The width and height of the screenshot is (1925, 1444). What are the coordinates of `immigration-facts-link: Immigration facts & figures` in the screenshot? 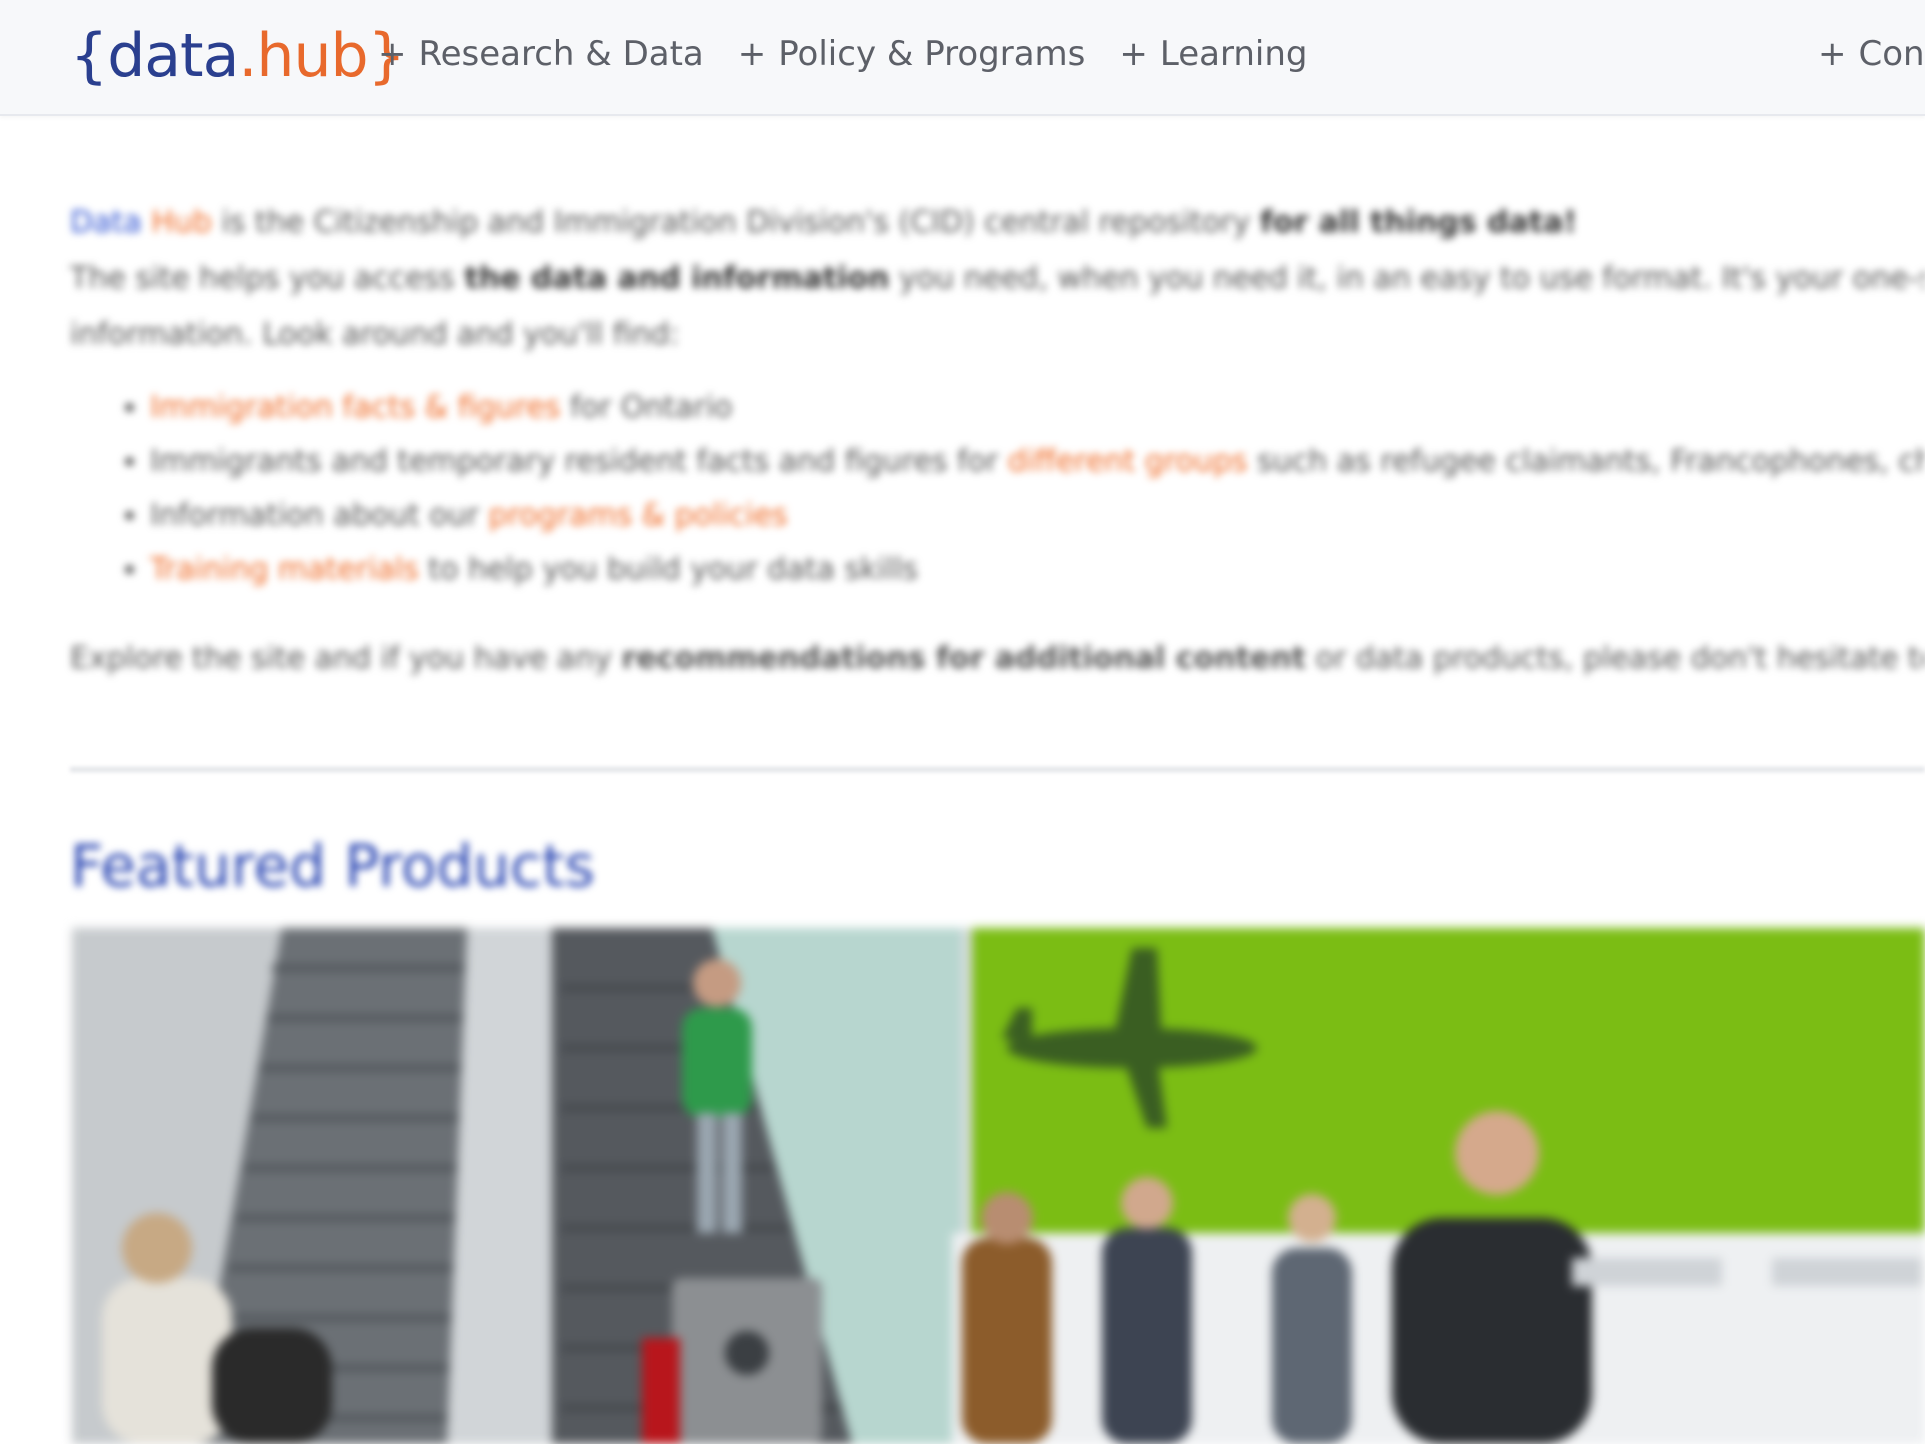 It's located at (355, 407).